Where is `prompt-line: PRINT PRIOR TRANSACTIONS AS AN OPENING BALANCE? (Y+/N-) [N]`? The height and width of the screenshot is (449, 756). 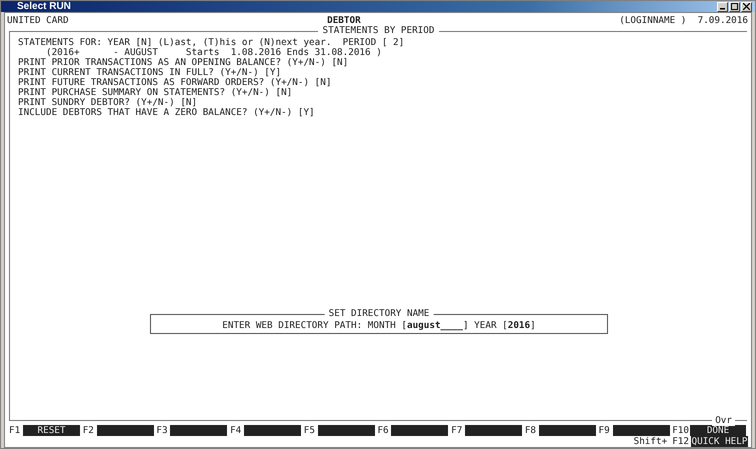 prompt-line: PRINT PRIOR TRANSACTIONS AS AN OPENING BALANCE? (Y+/N-) [N] is located at coordinates (184, 63).